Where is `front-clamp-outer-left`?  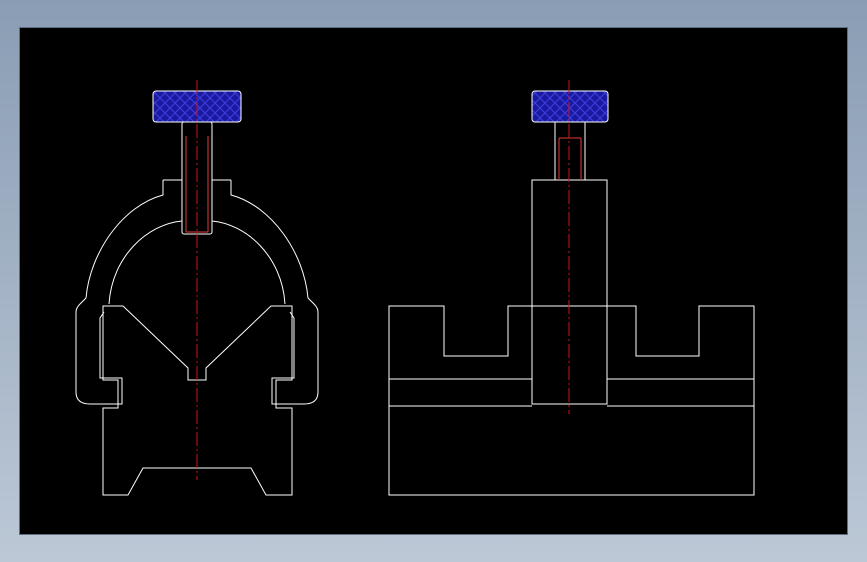 front-clamp-outer-left is located at coordinates (119, 292).